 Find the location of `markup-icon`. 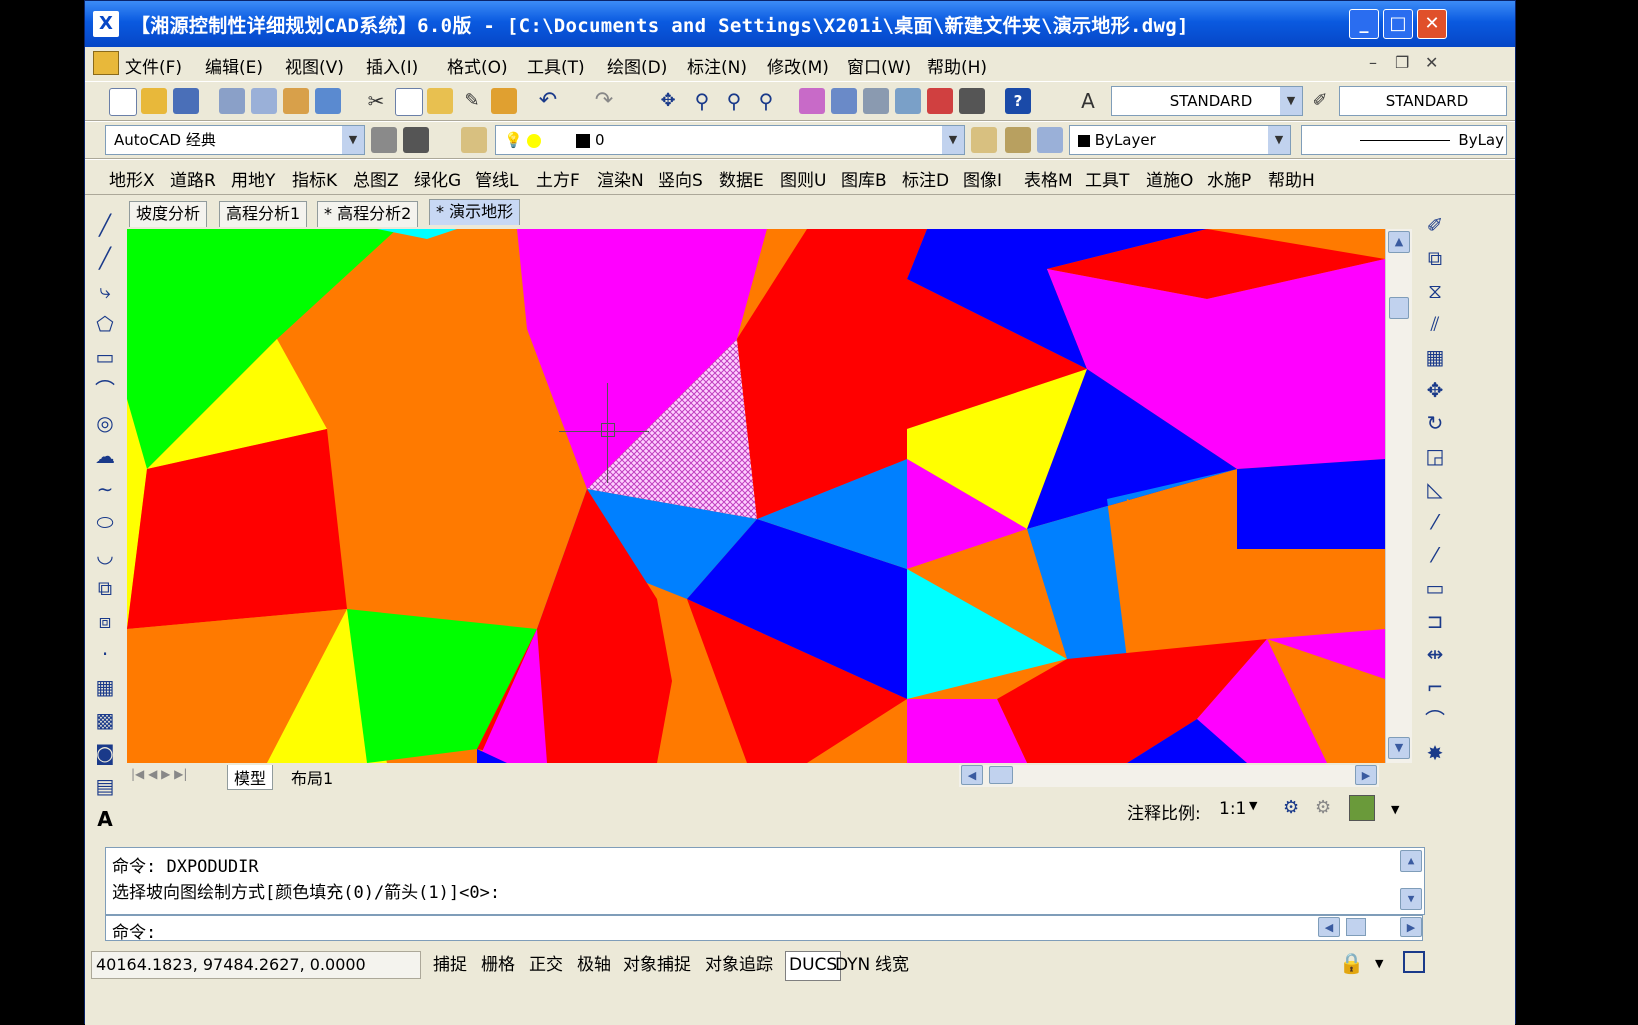

markup-icon is located at coordinates (940, 101).